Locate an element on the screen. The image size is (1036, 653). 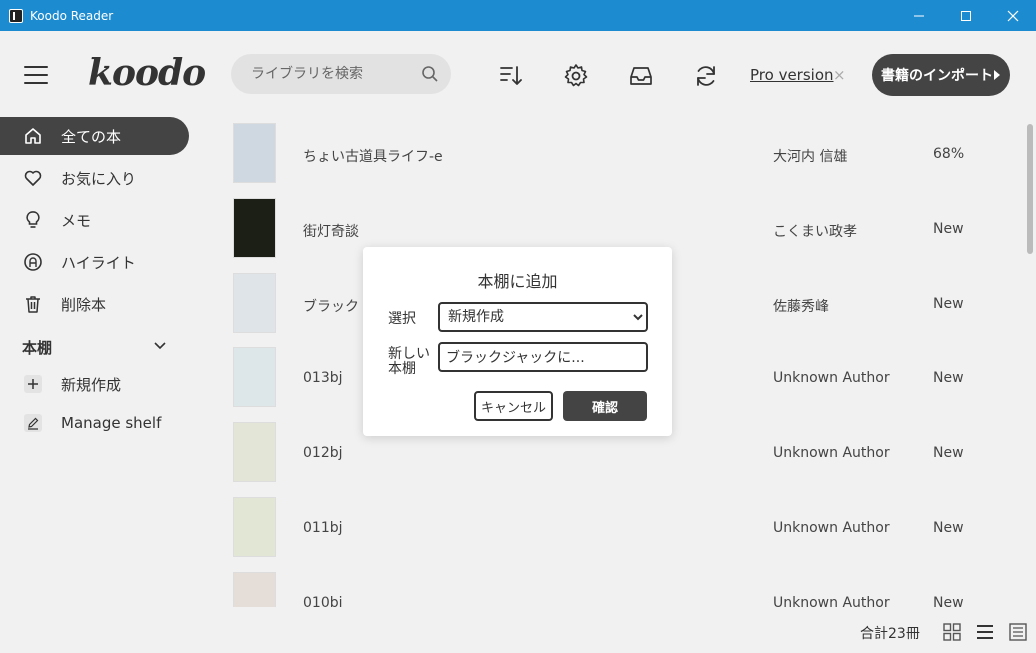
sidebar-item-highlights: ハイライト is located at coordinates (94, 262).